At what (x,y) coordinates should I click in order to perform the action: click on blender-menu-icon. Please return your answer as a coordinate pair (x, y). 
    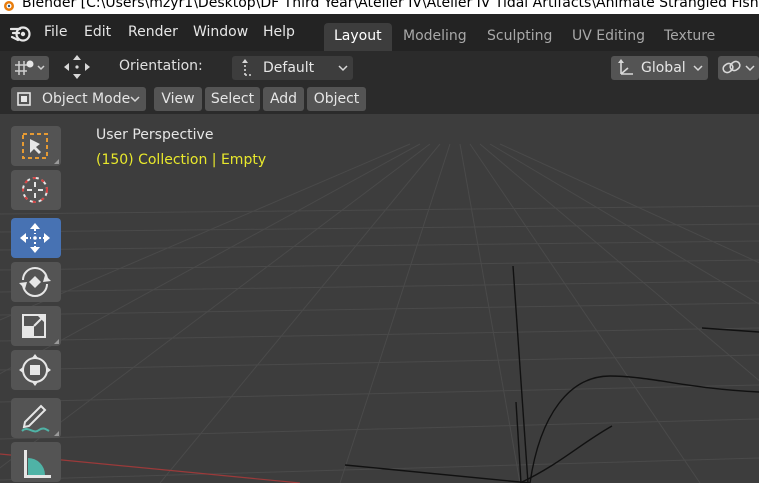
    Looking at the image, I should click on (21, 34).